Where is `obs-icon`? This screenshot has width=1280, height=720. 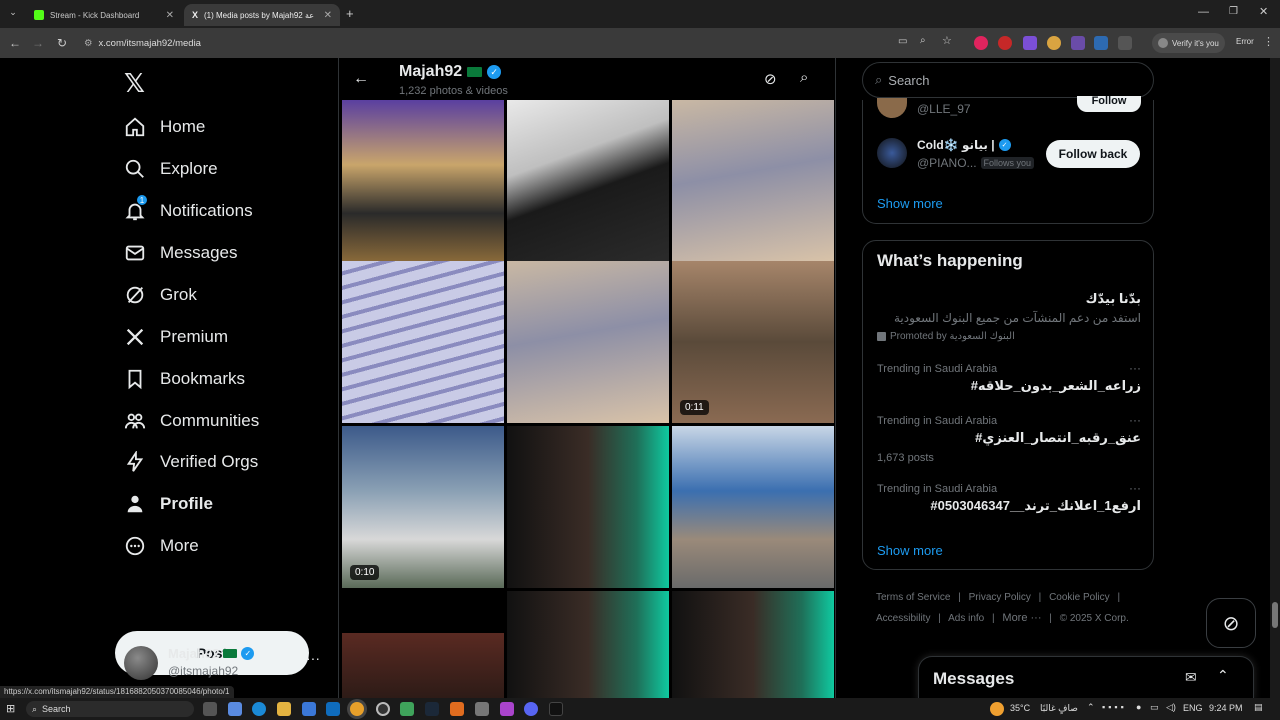 obs-icon is located at coordinates (383, 709).